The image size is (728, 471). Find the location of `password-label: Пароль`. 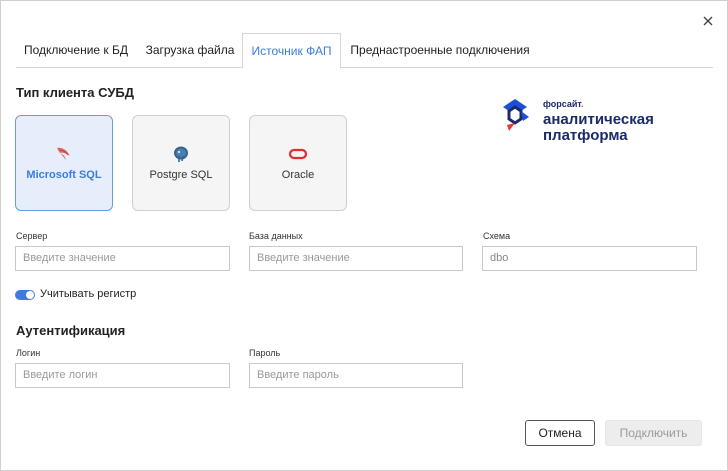

password-label: Пароль is located at coordinates (265, 353).